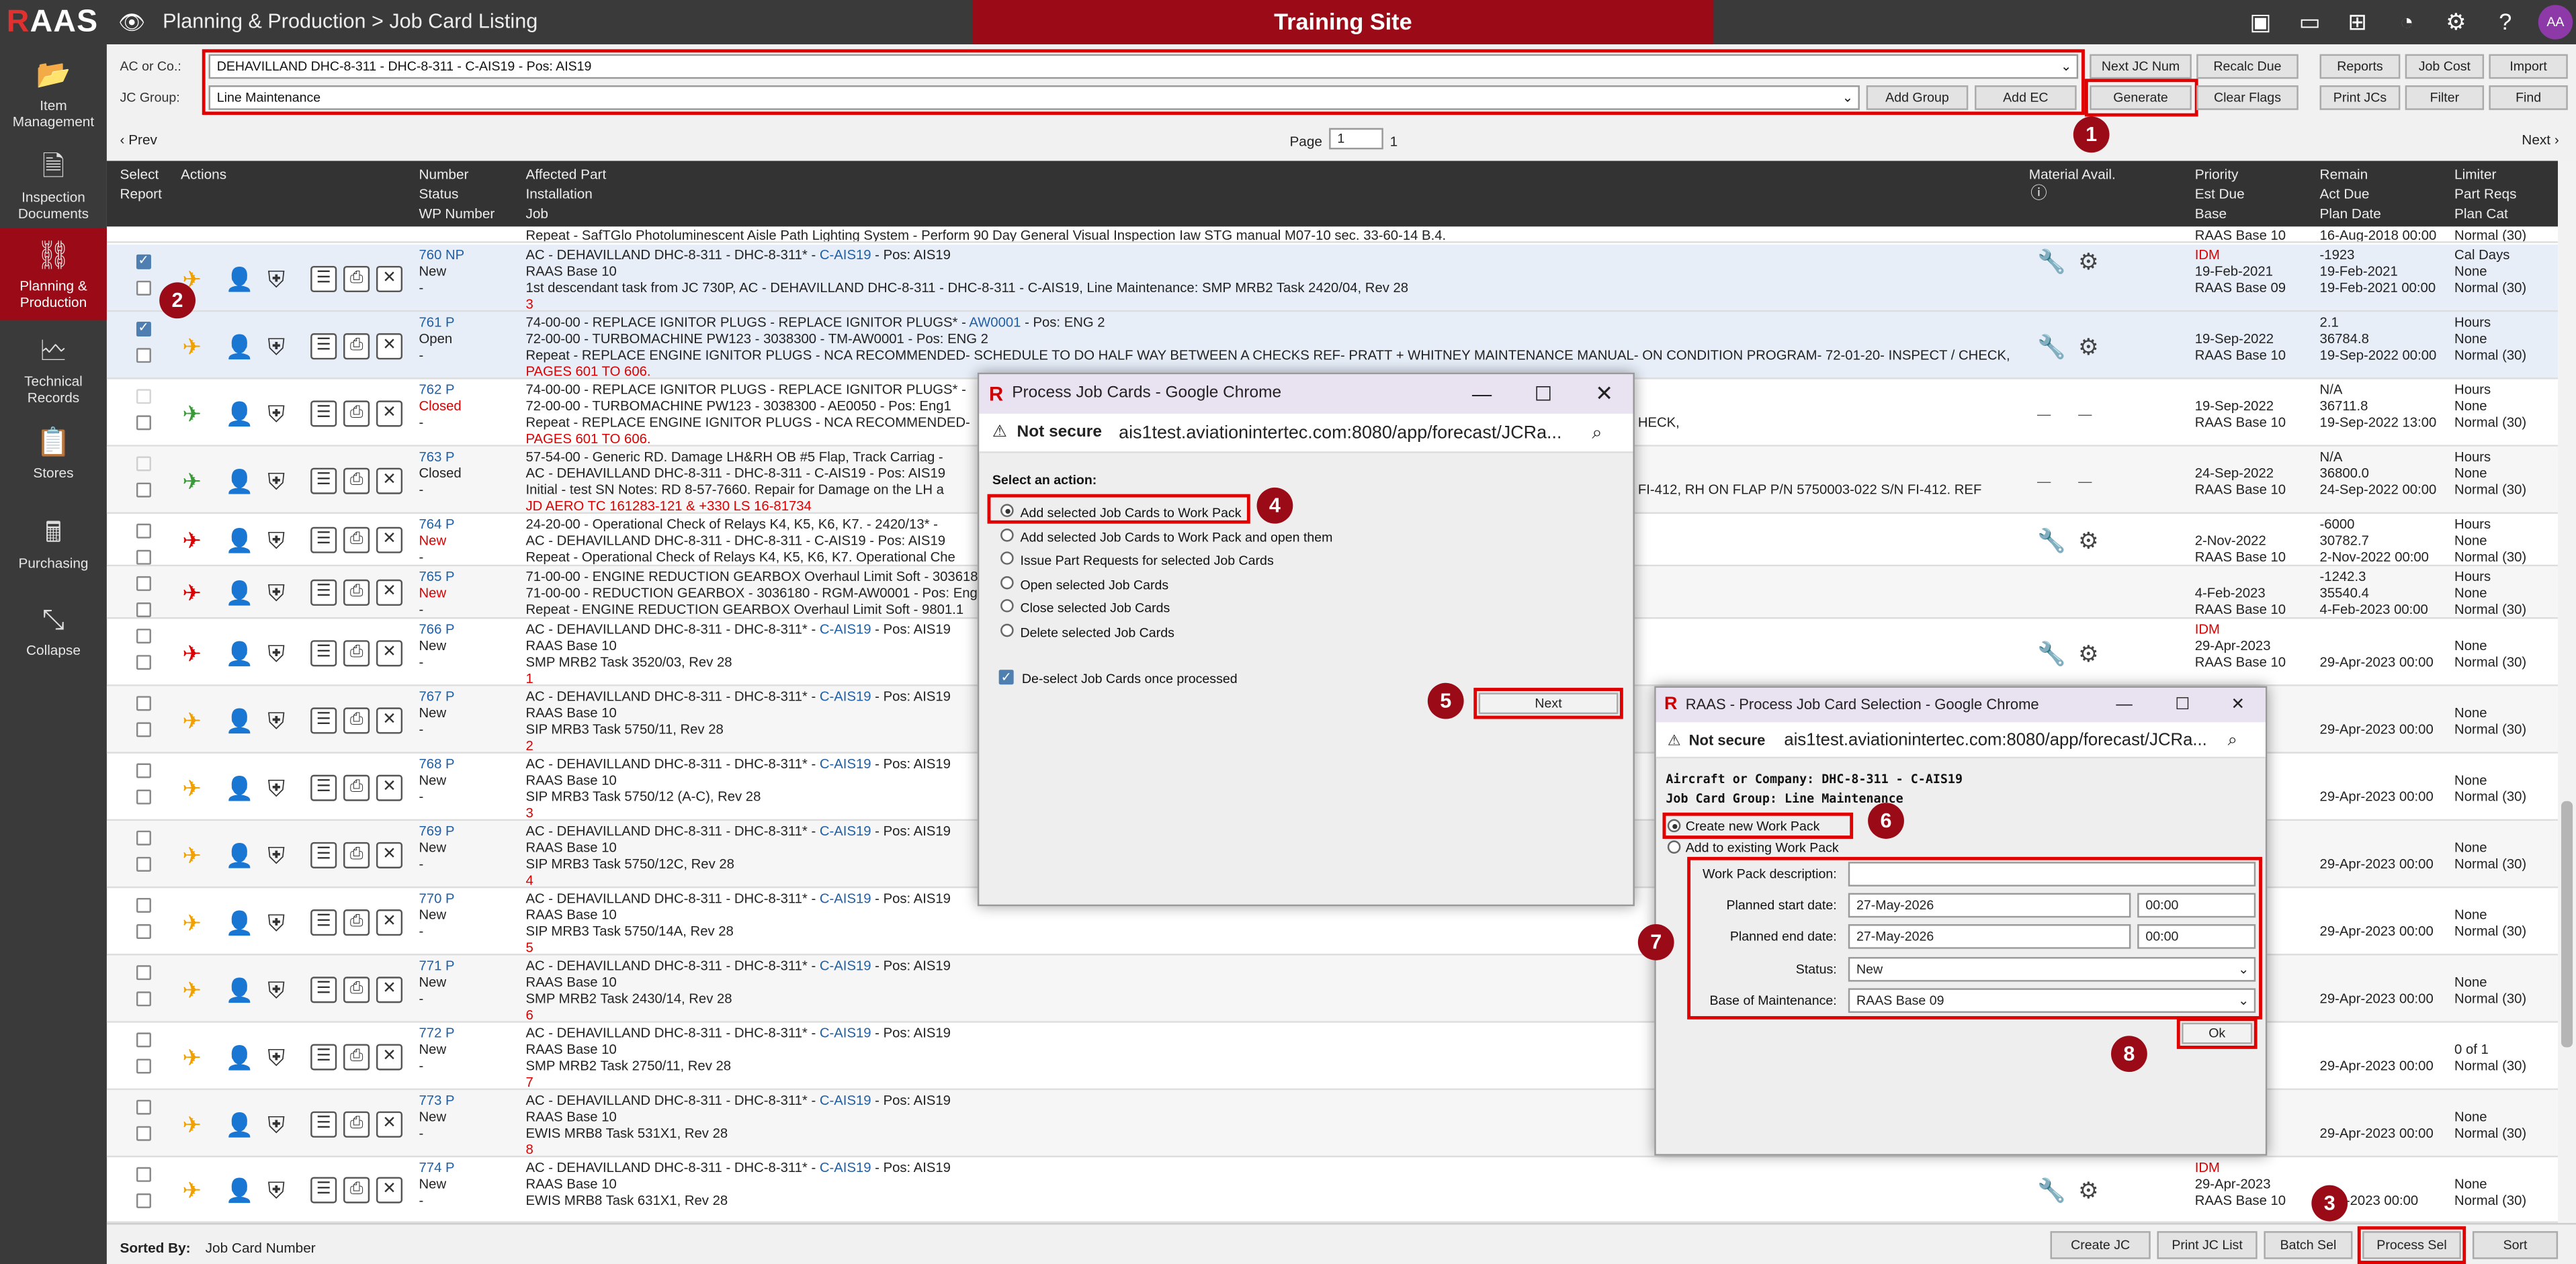 This screenshot has width=2576, height=1264. What do you see at coordinates (53, 23) in the screenshot?
I see `raas-logo: RAAS` at bounding box center [53, 23].